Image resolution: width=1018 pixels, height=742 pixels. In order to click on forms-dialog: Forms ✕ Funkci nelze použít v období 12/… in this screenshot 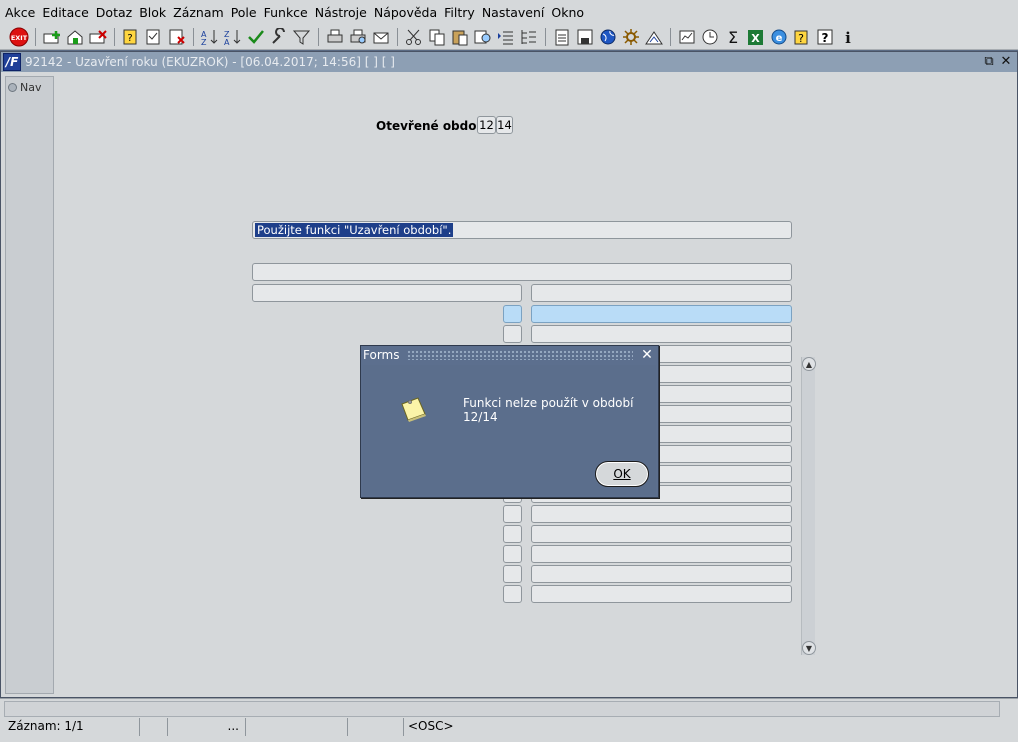, I will do `click(509, 421)`.